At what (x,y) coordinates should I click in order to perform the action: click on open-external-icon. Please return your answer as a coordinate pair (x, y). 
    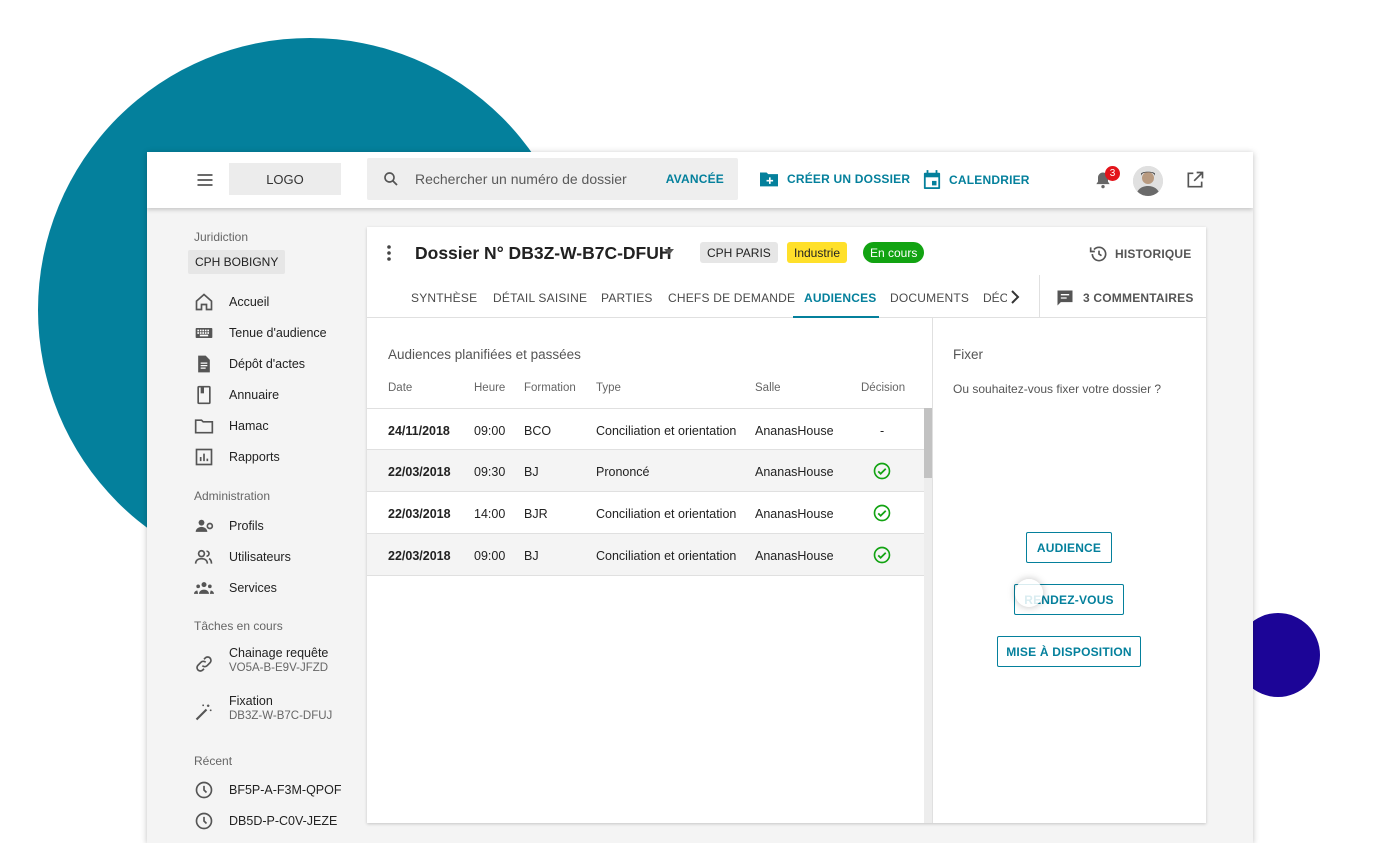
    Looking at the image, I should click on (1195, 180).